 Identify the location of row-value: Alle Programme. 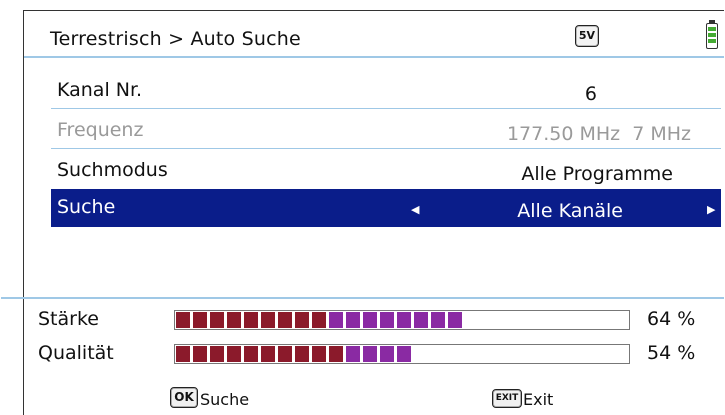
(597, 174).